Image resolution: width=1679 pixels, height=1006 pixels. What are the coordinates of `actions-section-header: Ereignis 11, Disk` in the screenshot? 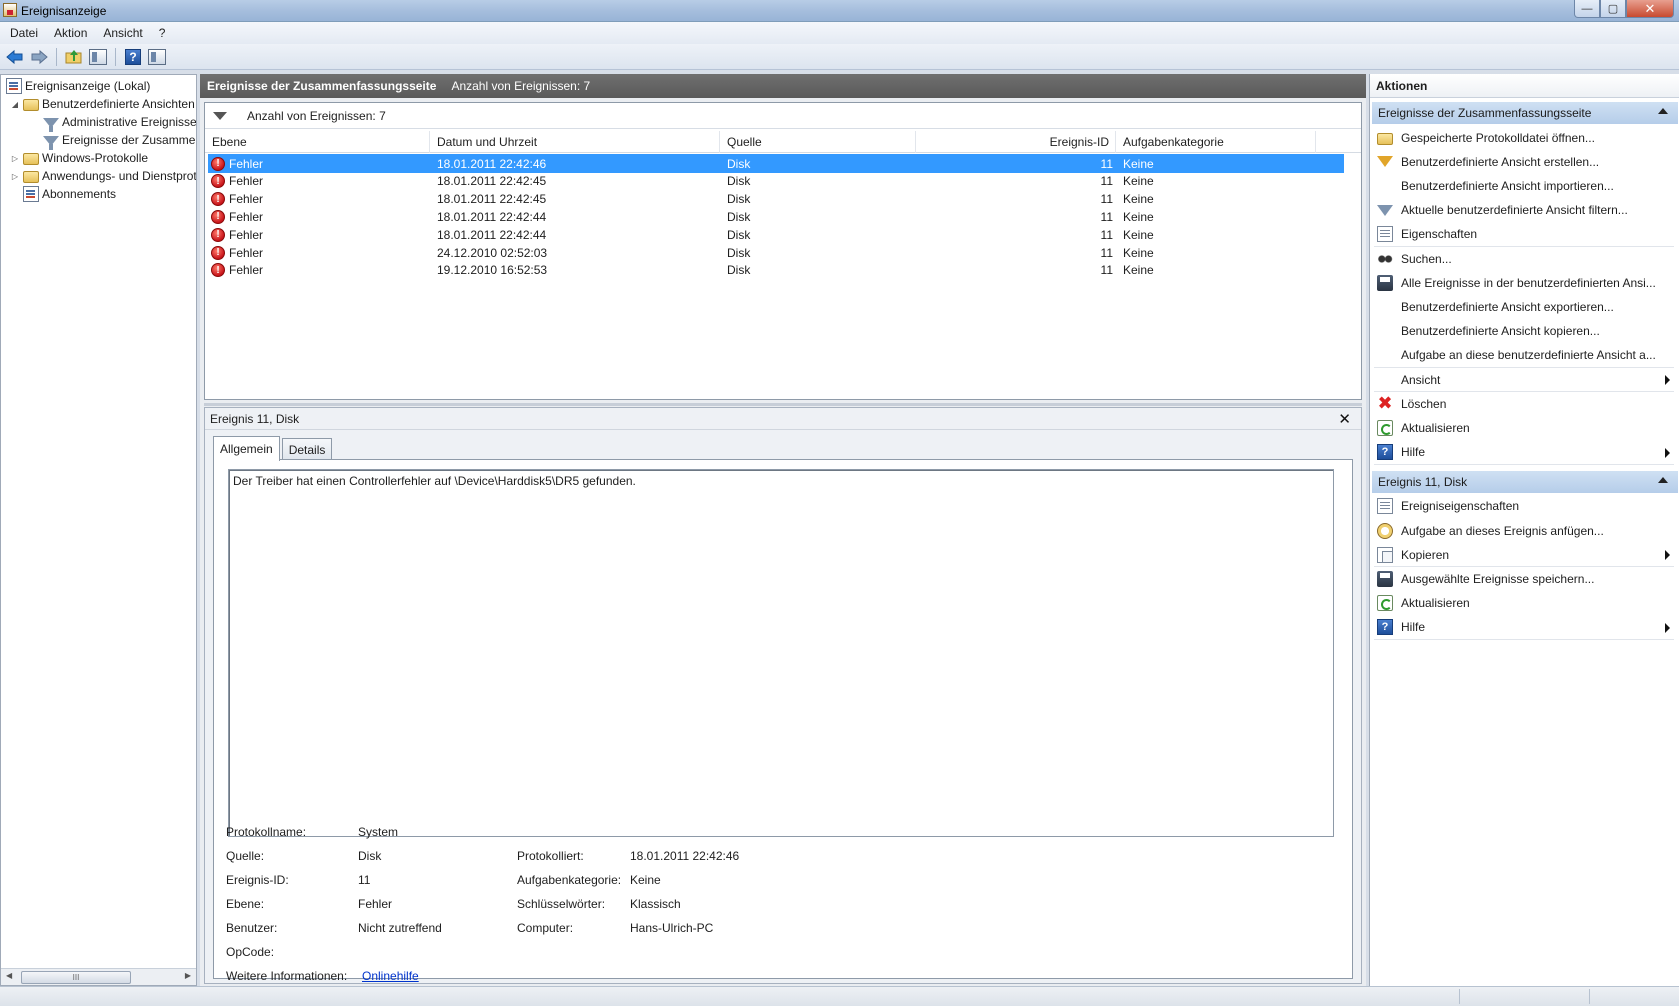 It's located at (1525, 481).